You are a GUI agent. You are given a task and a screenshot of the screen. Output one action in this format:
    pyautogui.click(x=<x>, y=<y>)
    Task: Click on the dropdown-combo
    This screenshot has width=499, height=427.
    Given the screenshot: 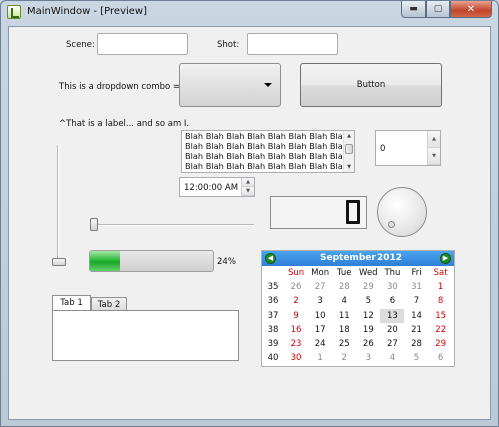 What is the action you would take?
    pyautogui.click(x=230, y=85)
    